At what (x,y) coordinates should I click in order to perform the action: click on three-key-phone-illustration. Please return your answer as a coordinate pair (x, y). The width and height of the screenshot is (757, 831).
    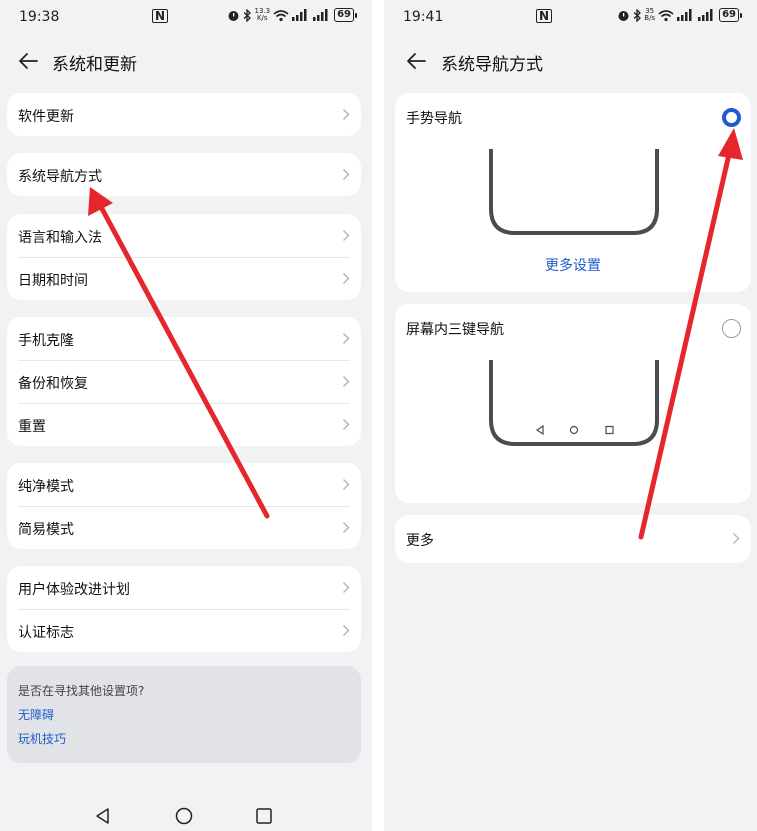
    Looking at the image, I should click on (574, 403).